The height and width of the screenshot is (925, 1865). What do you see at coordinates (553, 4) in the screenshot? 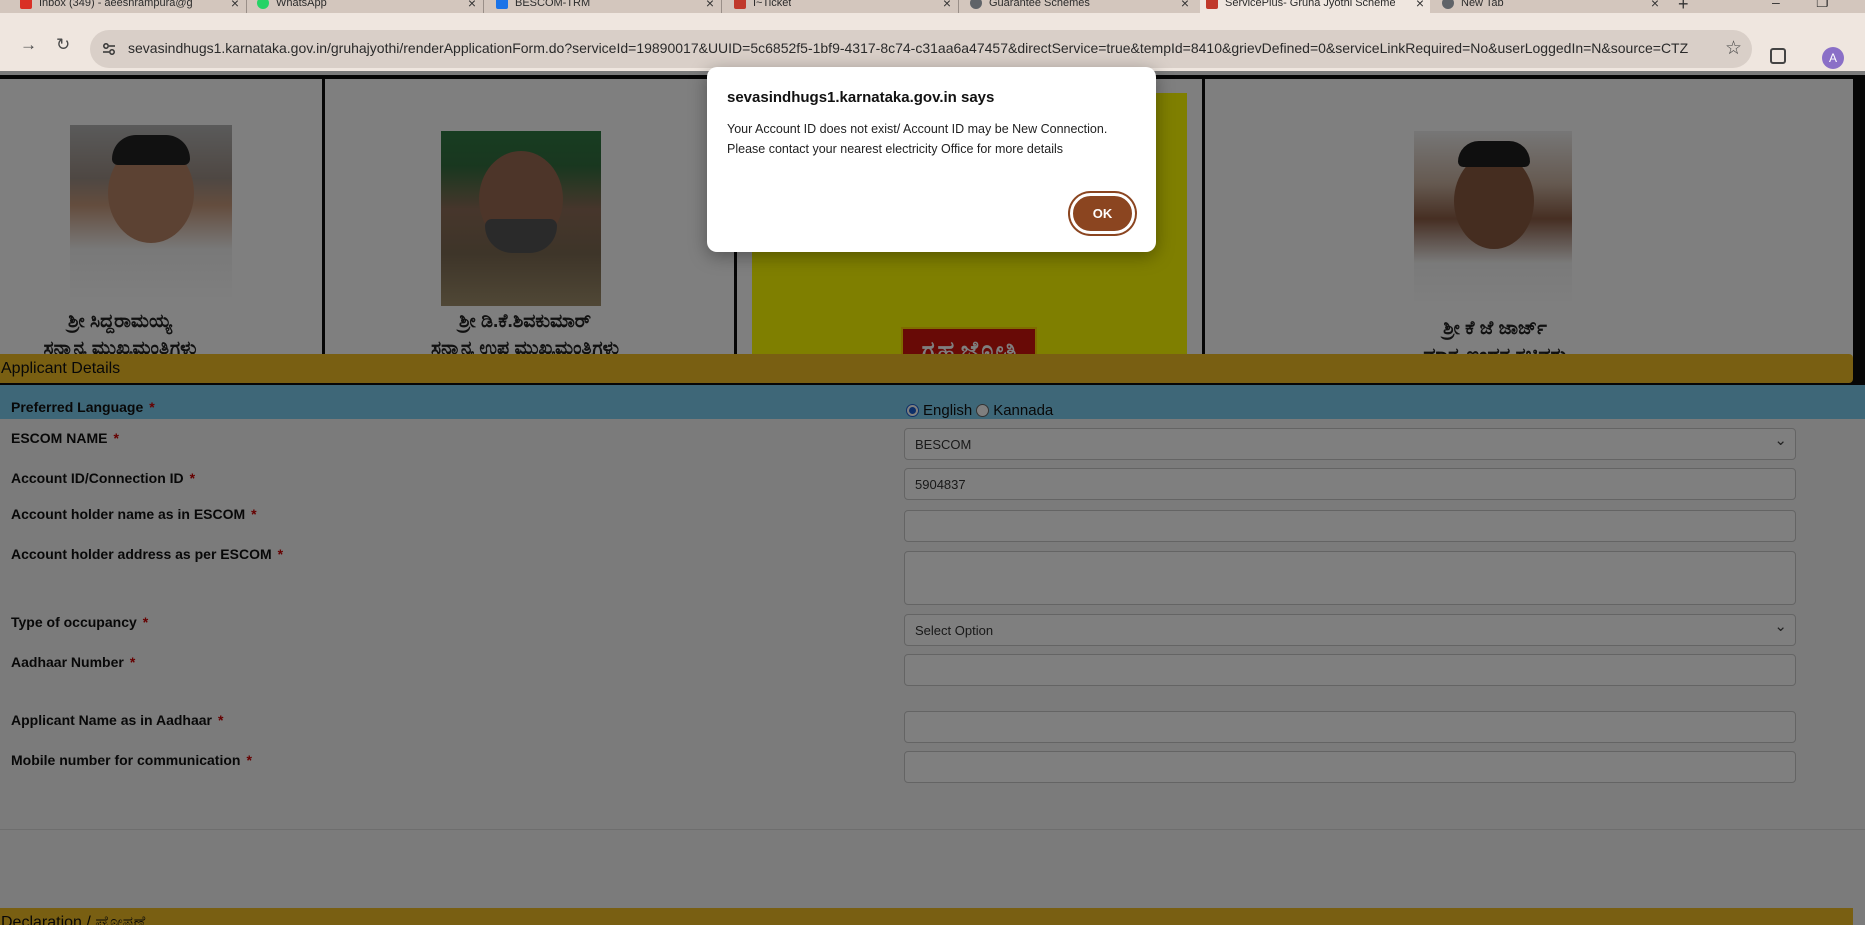
I see `tab-label: BESCOM-TRM` at bounding box center [553, 4].